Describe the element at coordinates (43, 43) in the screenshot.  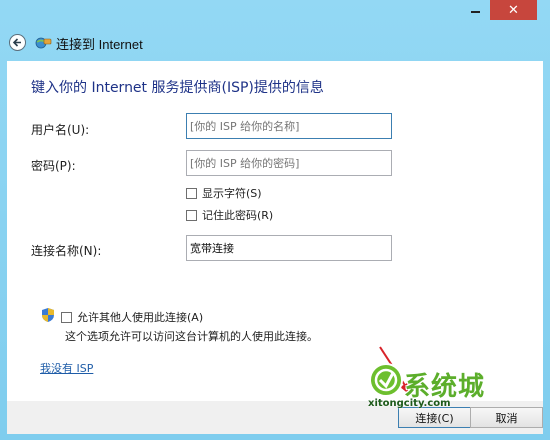
I see `network-icon` at that location.